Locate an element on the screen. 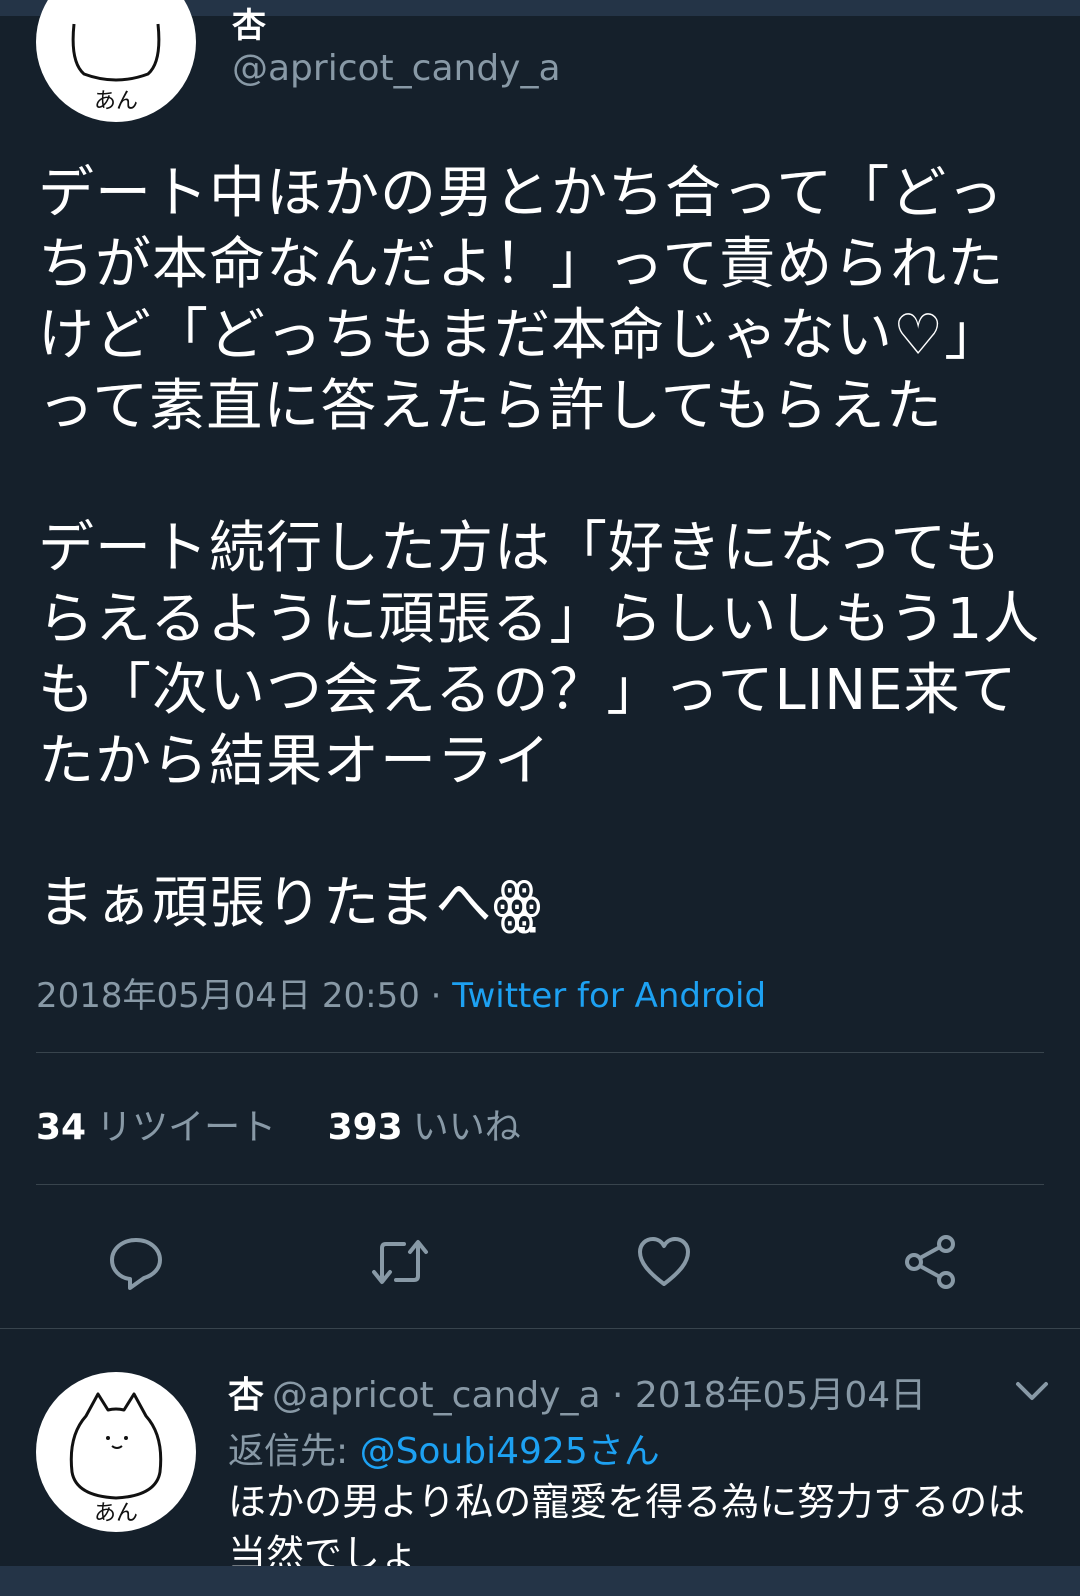 The width and height of the screenshot is (1080, 1596). like-count: 393 is located at coordinates (365, 1127).